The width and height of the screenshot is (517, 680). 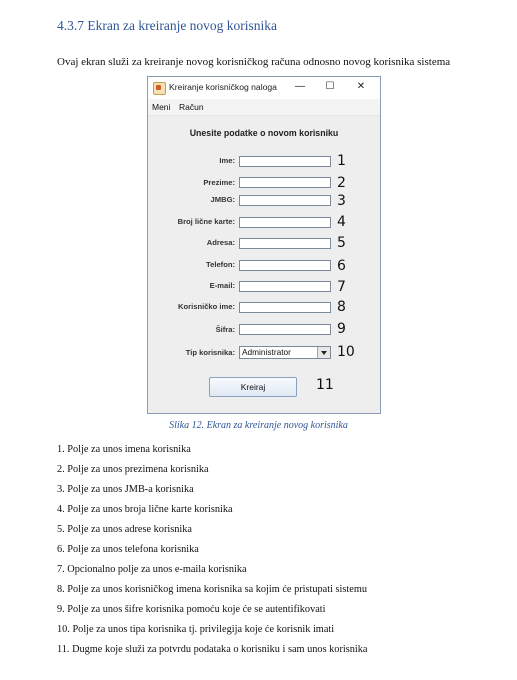 I want to click on callout-number: 10, so click(x=346, y=352).